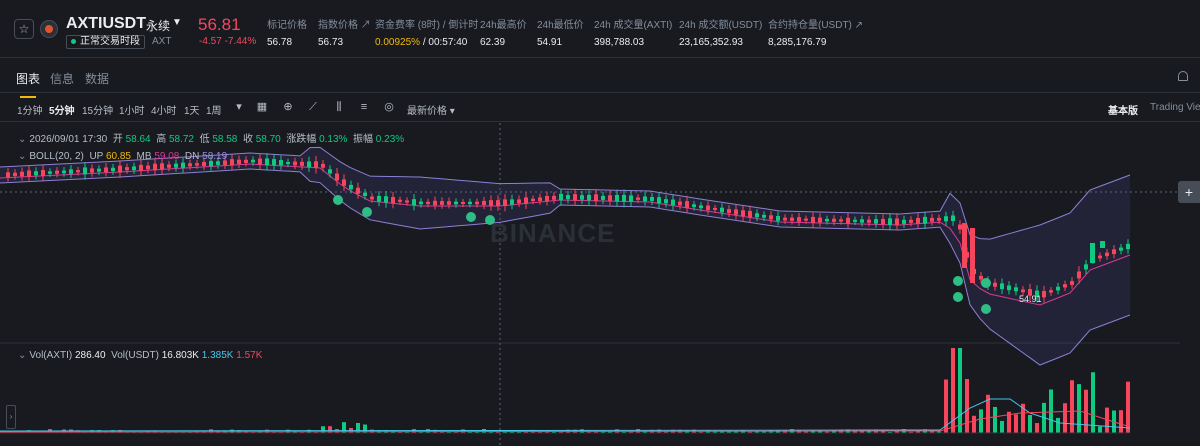 The image size is (1200, 446). What do you see at coordinates (225, 139) in the screenshot?
I see `low-value: 58.58` at bounding box center [225, 139].